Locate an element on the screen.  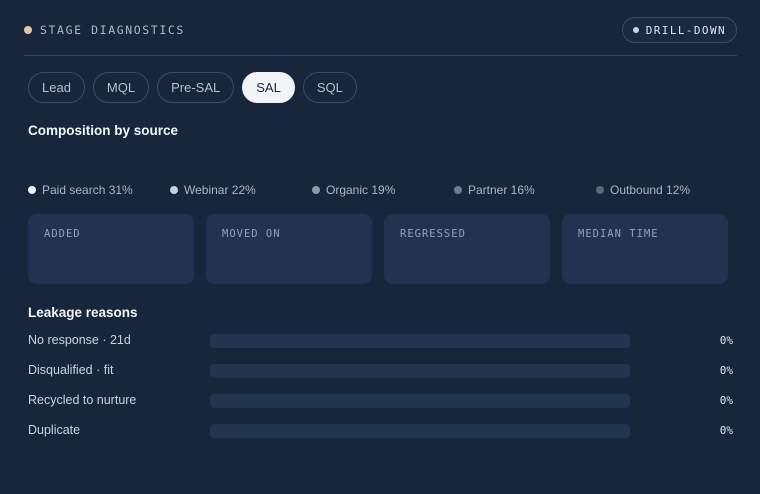
legend-item-webinar: Webinar 22% is located at coordinates (213, 190).